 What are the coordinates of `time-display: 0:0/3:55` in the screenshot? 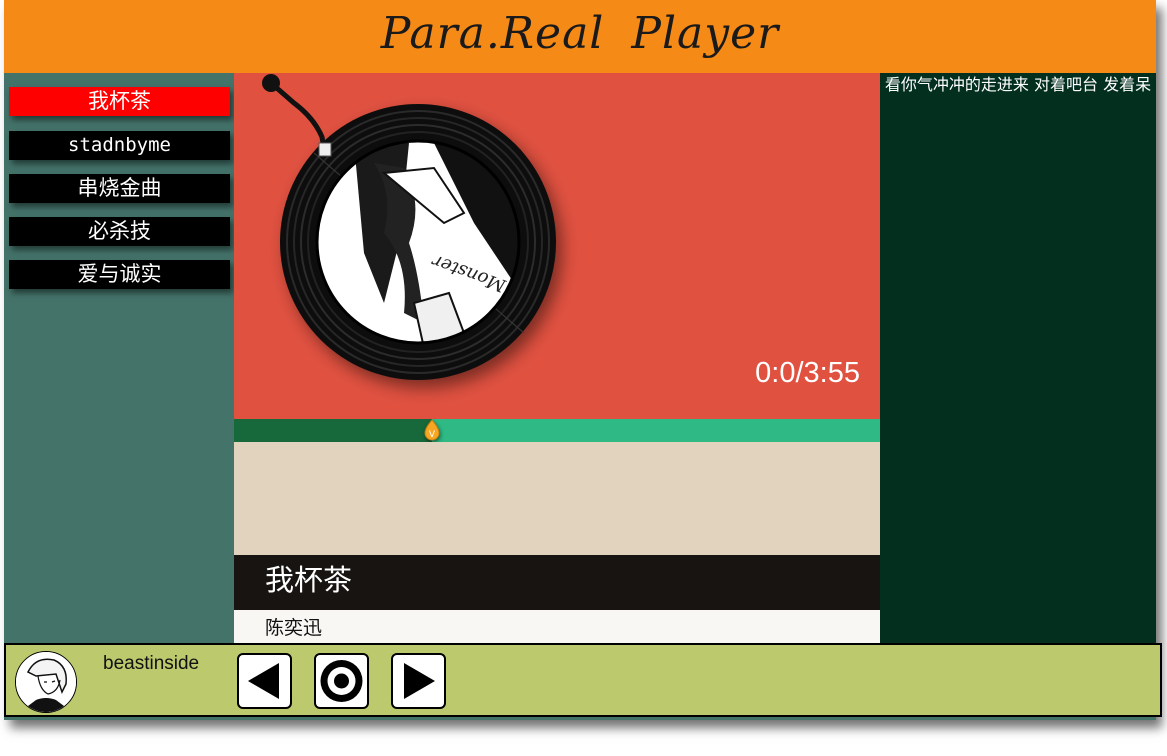 It's located at (807, 373).